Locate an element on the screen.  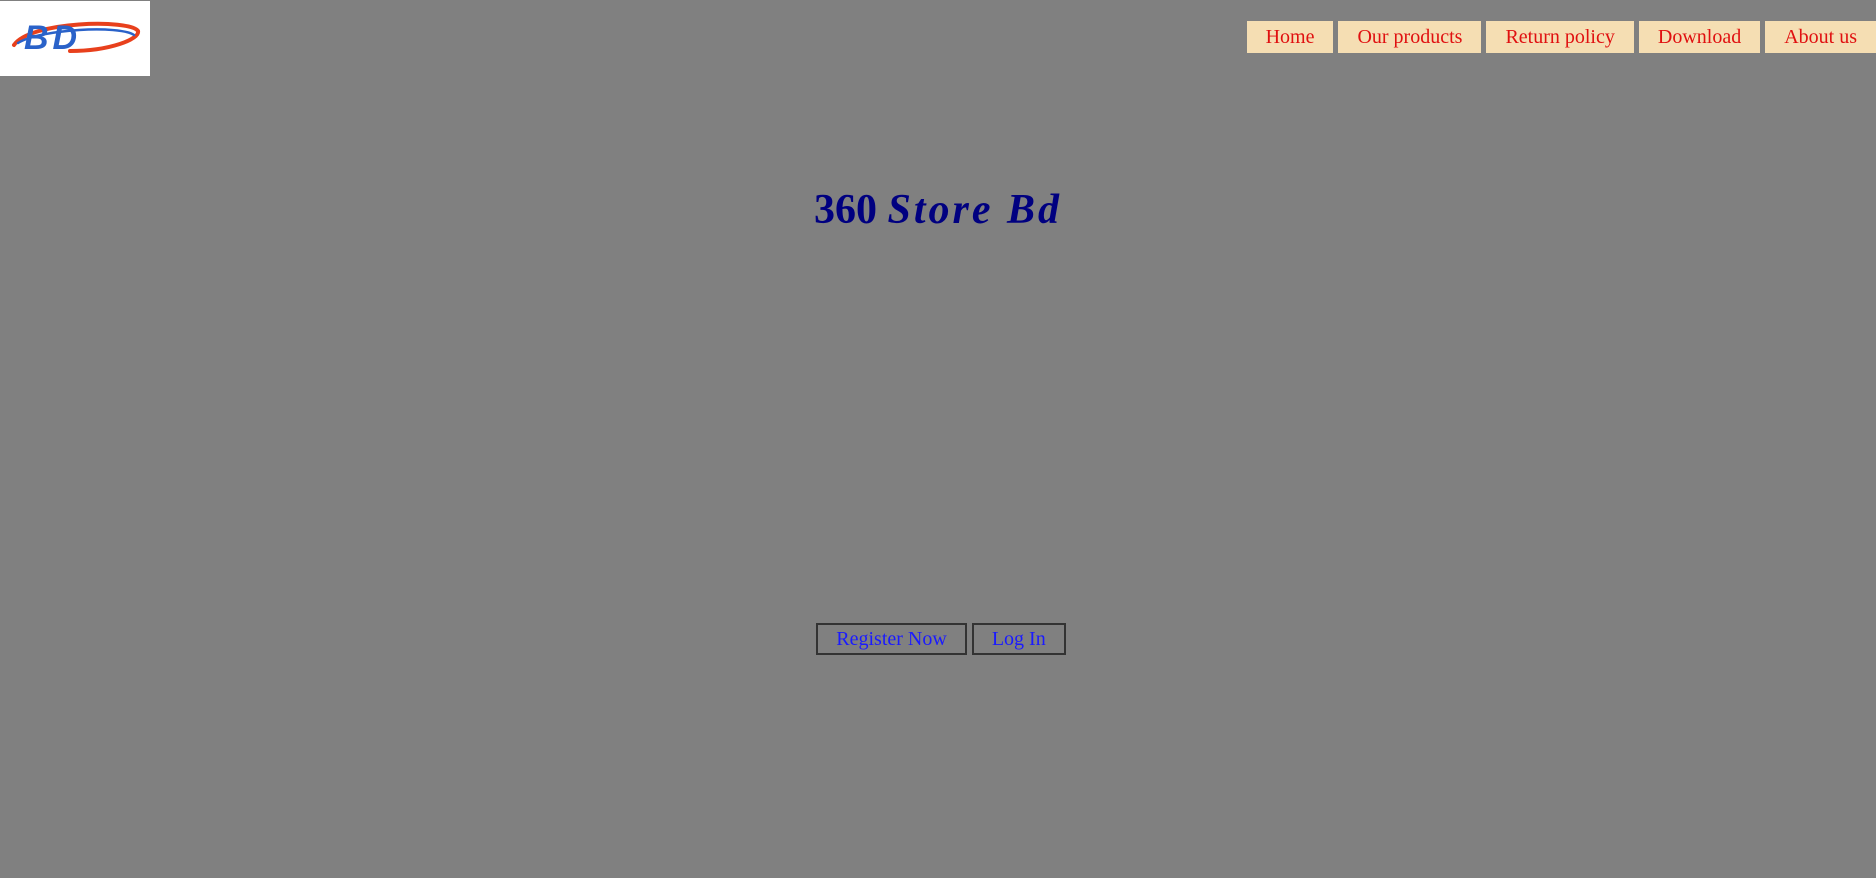
site-logo: BD is located at coordinates (75, 38).